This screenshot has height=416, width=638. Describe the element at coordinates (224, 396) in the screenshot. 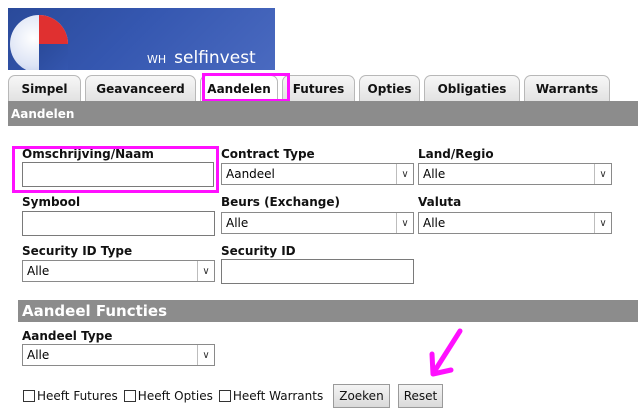

I see `heeft-warrants-checkbox` at that location.